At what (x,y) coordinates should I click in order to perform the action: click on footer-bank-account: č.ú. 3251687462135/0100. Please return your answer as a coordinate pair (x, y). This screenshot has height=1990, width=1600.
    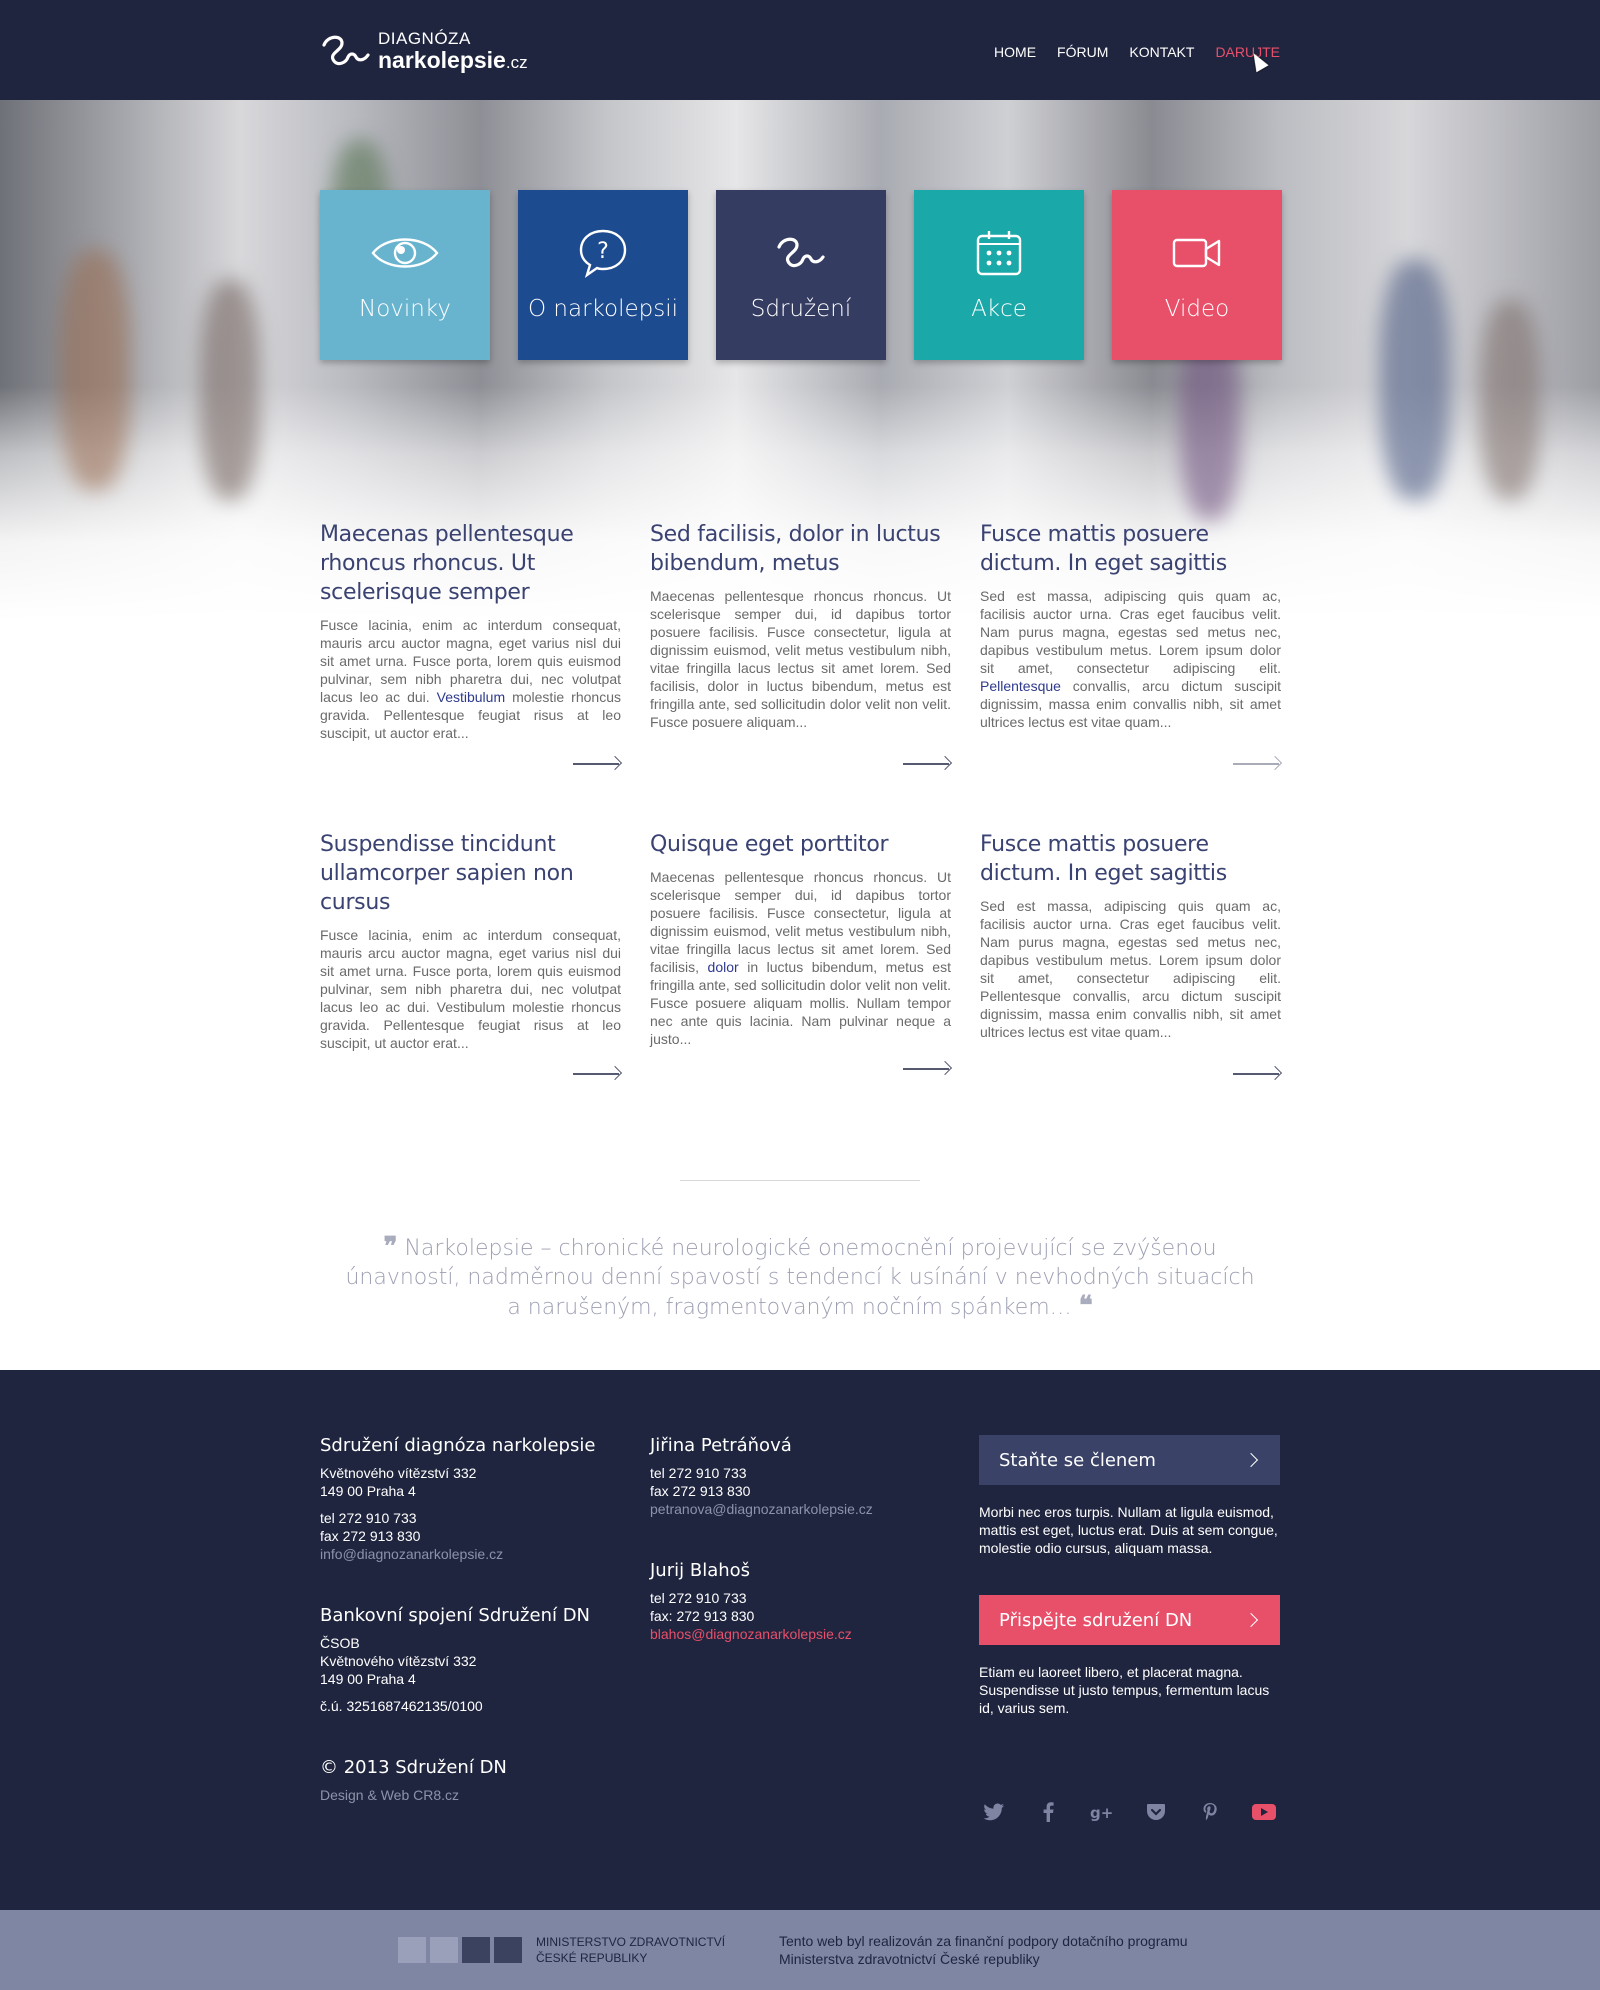
    Looking at the image, I should click on (401, 1706).